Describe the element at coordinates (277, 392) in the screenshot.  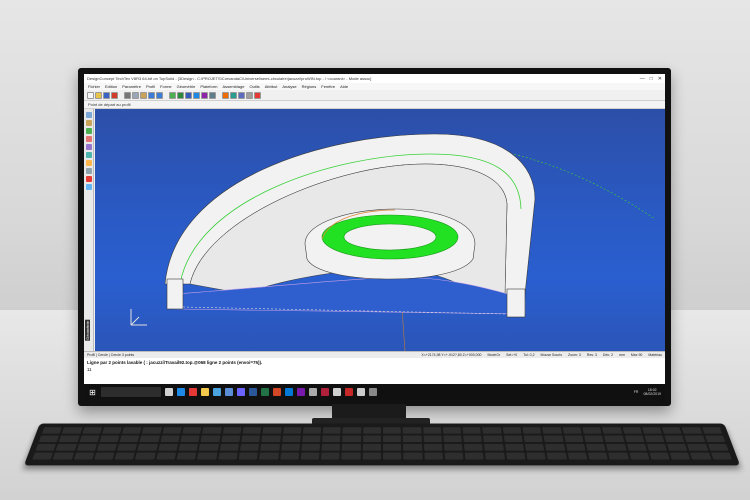
I see `powerpoint-icon` at that location.